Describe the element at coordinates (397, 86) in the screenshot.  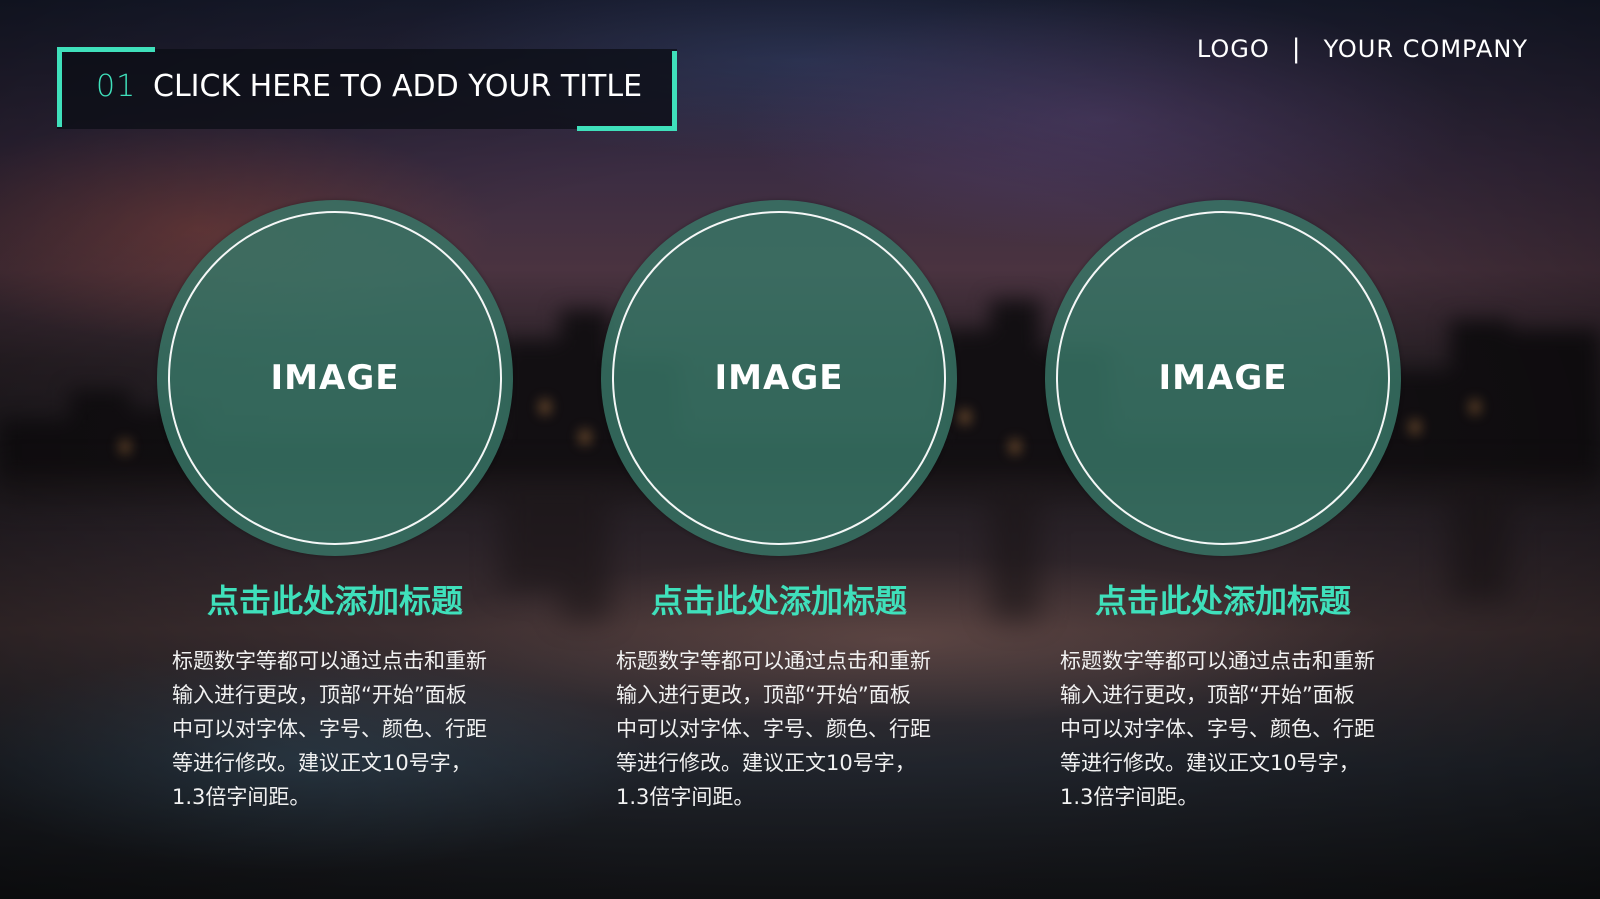
I see `slide-title: CLICK HERE TO ADD YOUR TITLE` at that location.